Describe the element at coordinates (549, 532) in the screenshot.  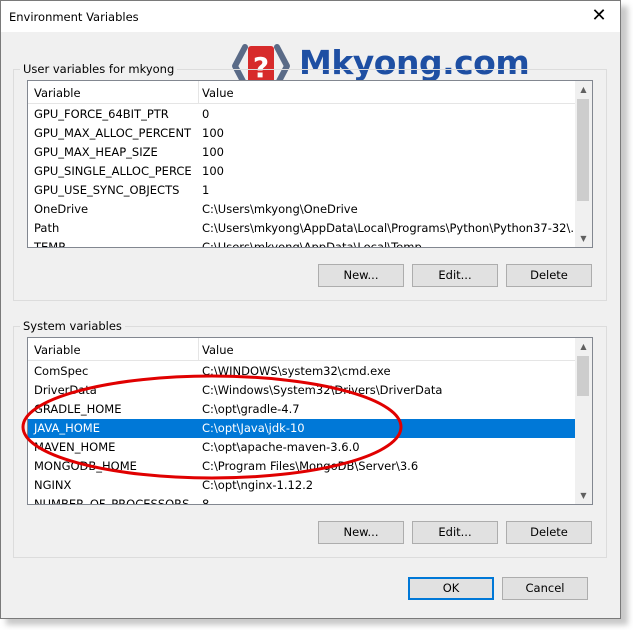
I see `system-delete-button: Delete` at that location.